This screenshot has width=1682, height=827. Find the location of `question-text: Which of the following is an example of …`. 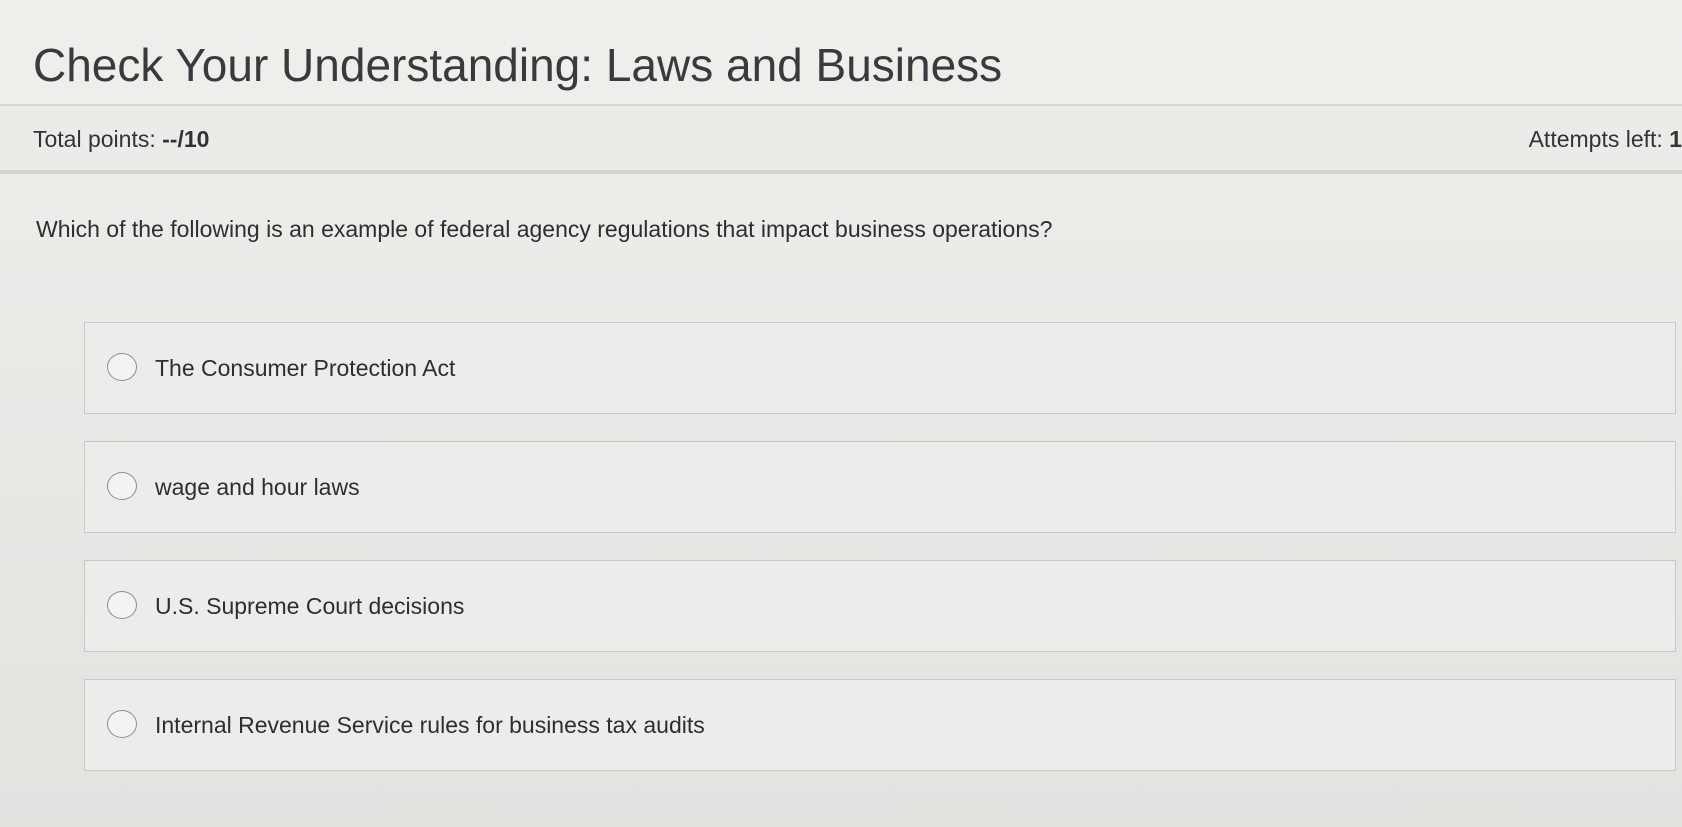

question-text: Which of the following is an example of … is located at coordinates (544, 229).